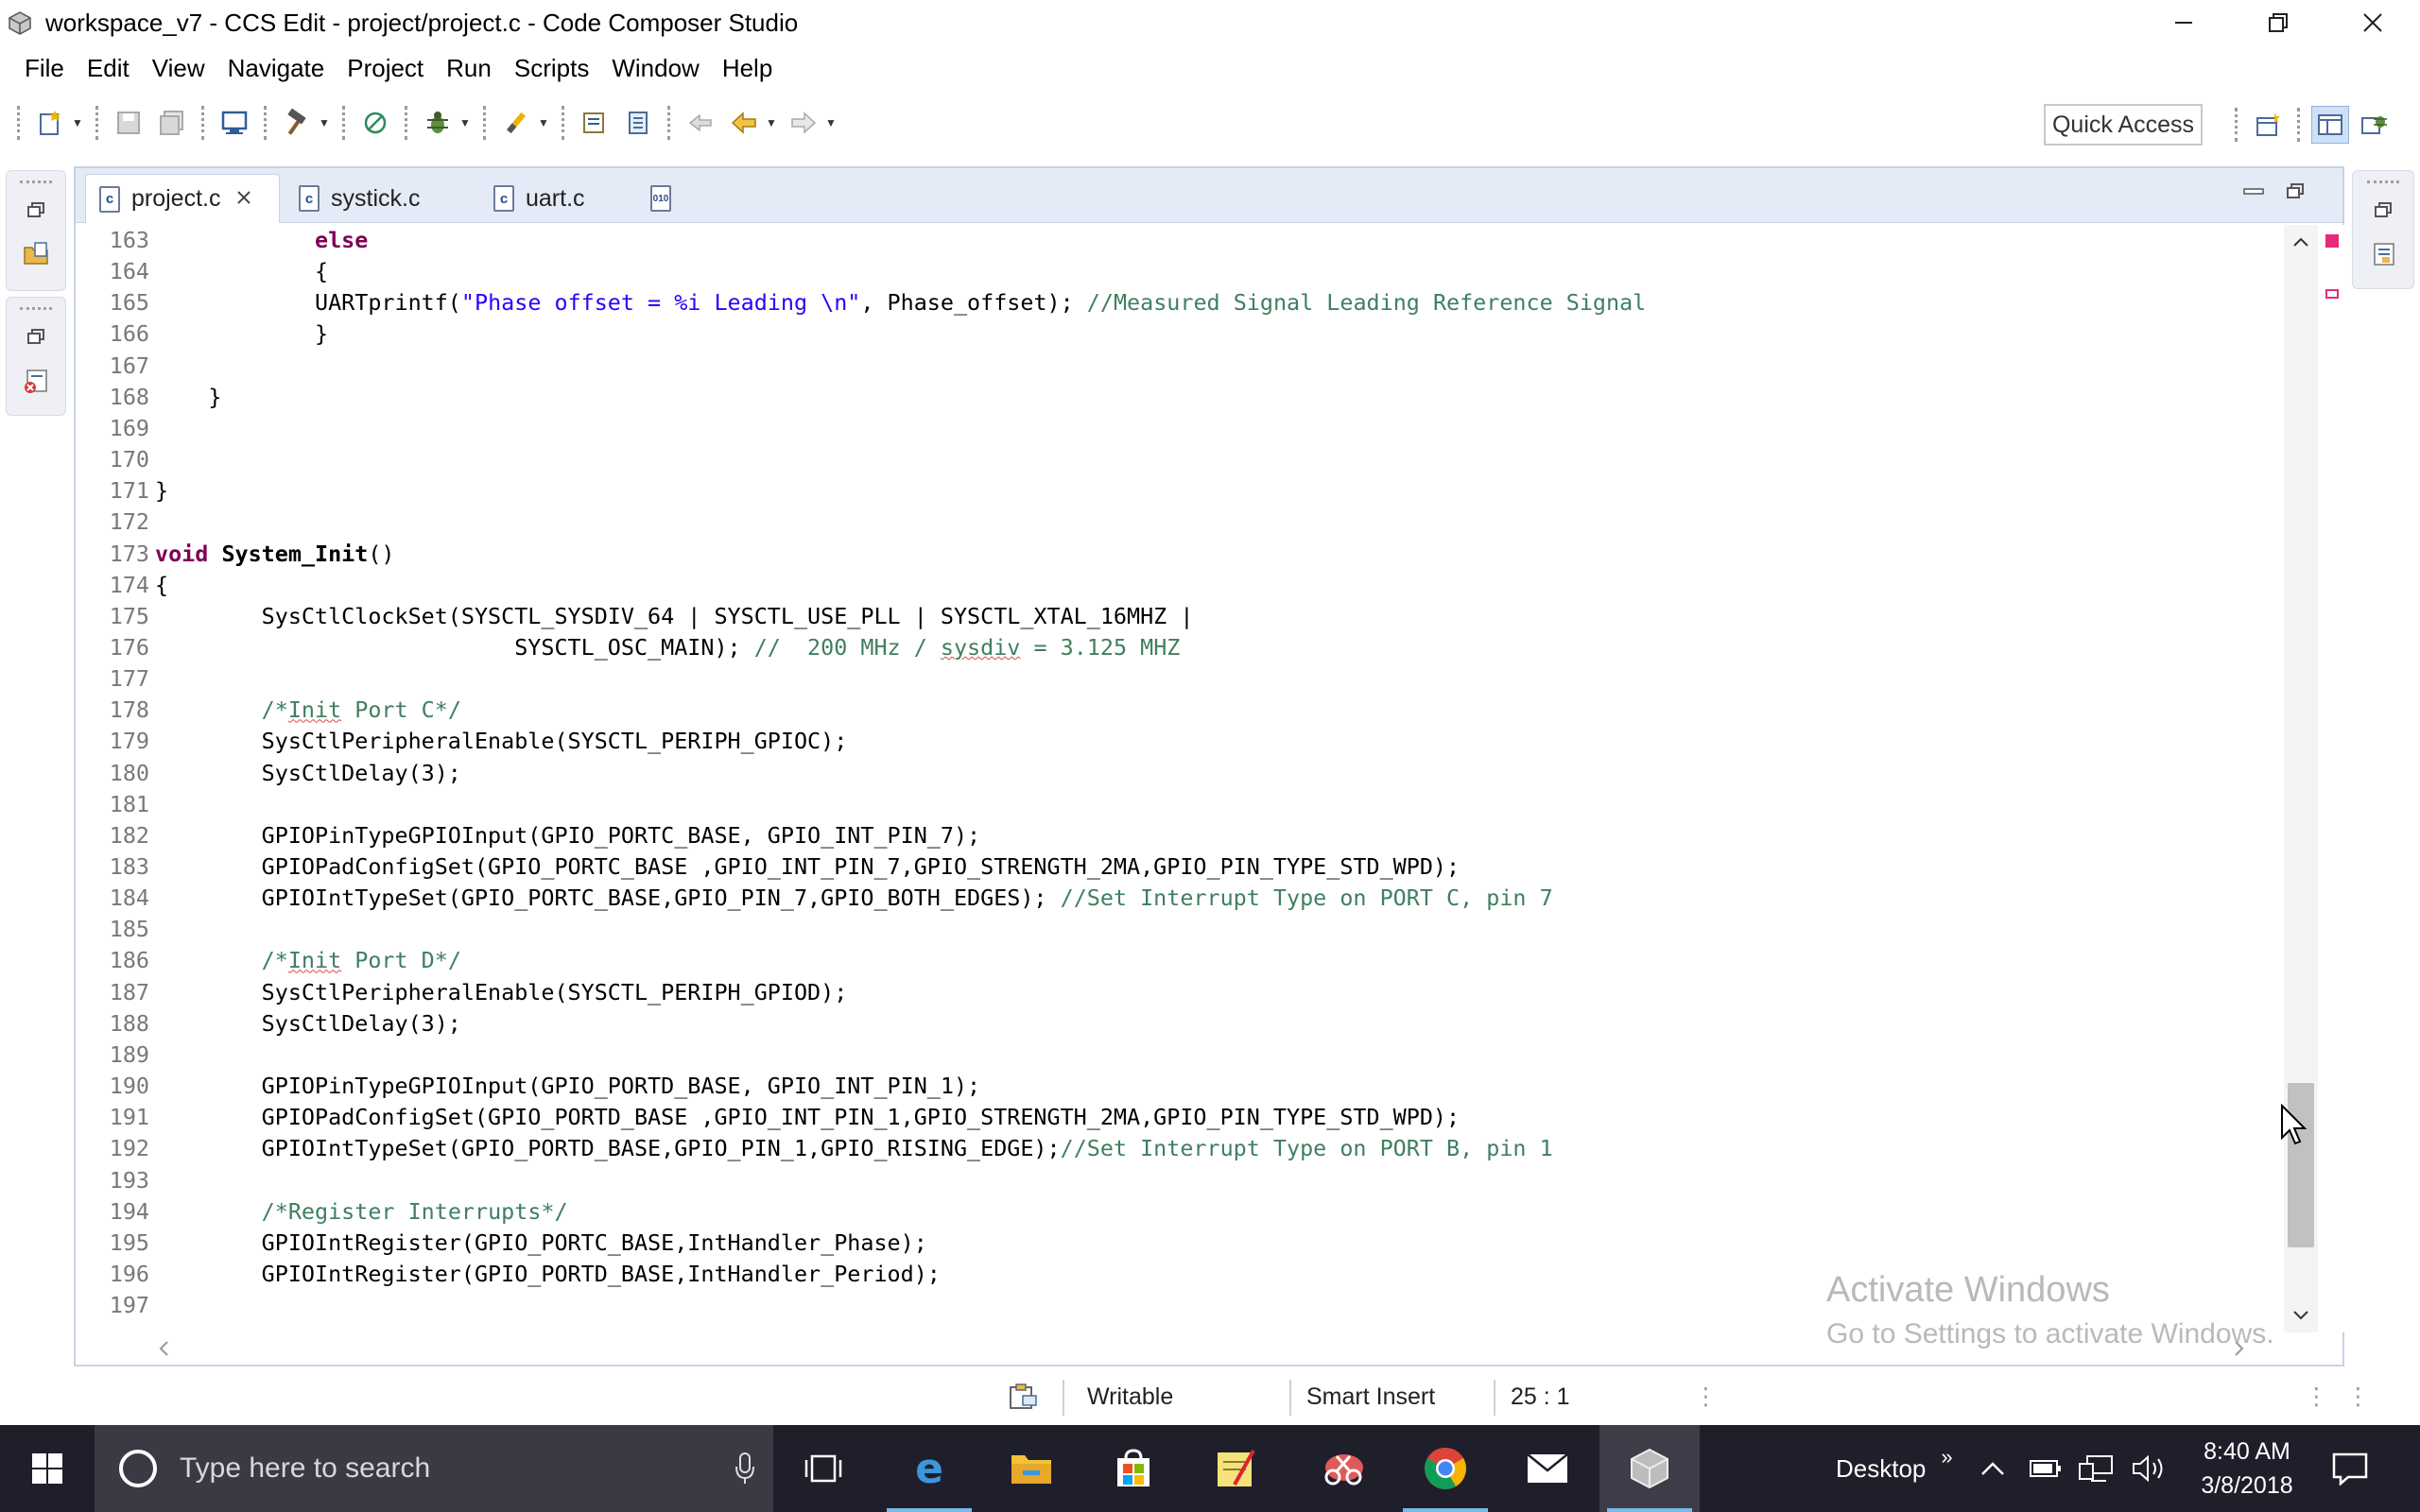 This screenshot has width=2420, height=1512. Describe the element at coordinates (36, 254) in the screenshot. I see `project-explorer-icon` at that location.